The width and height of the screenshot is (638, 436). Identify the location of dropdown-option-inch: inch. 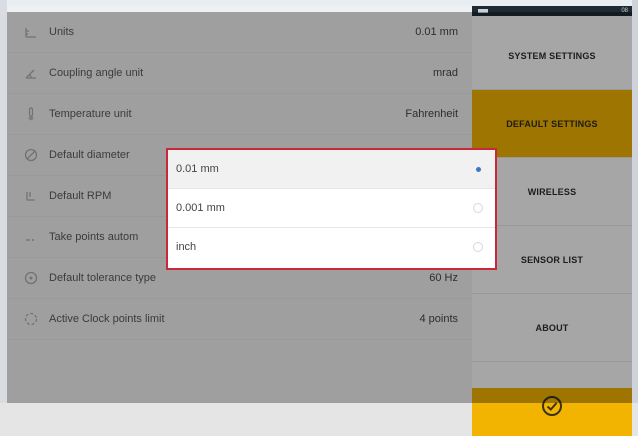
(331, 247).